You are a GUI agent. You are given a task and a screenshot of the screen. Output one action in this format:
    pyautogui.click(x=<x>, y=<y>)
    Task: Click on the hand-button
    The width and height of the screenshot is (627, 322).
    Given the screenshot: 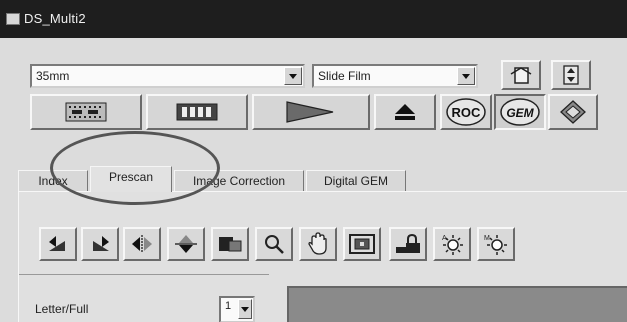 What is the action you would take?
    pyautogui.click(x=318, y=244)
    